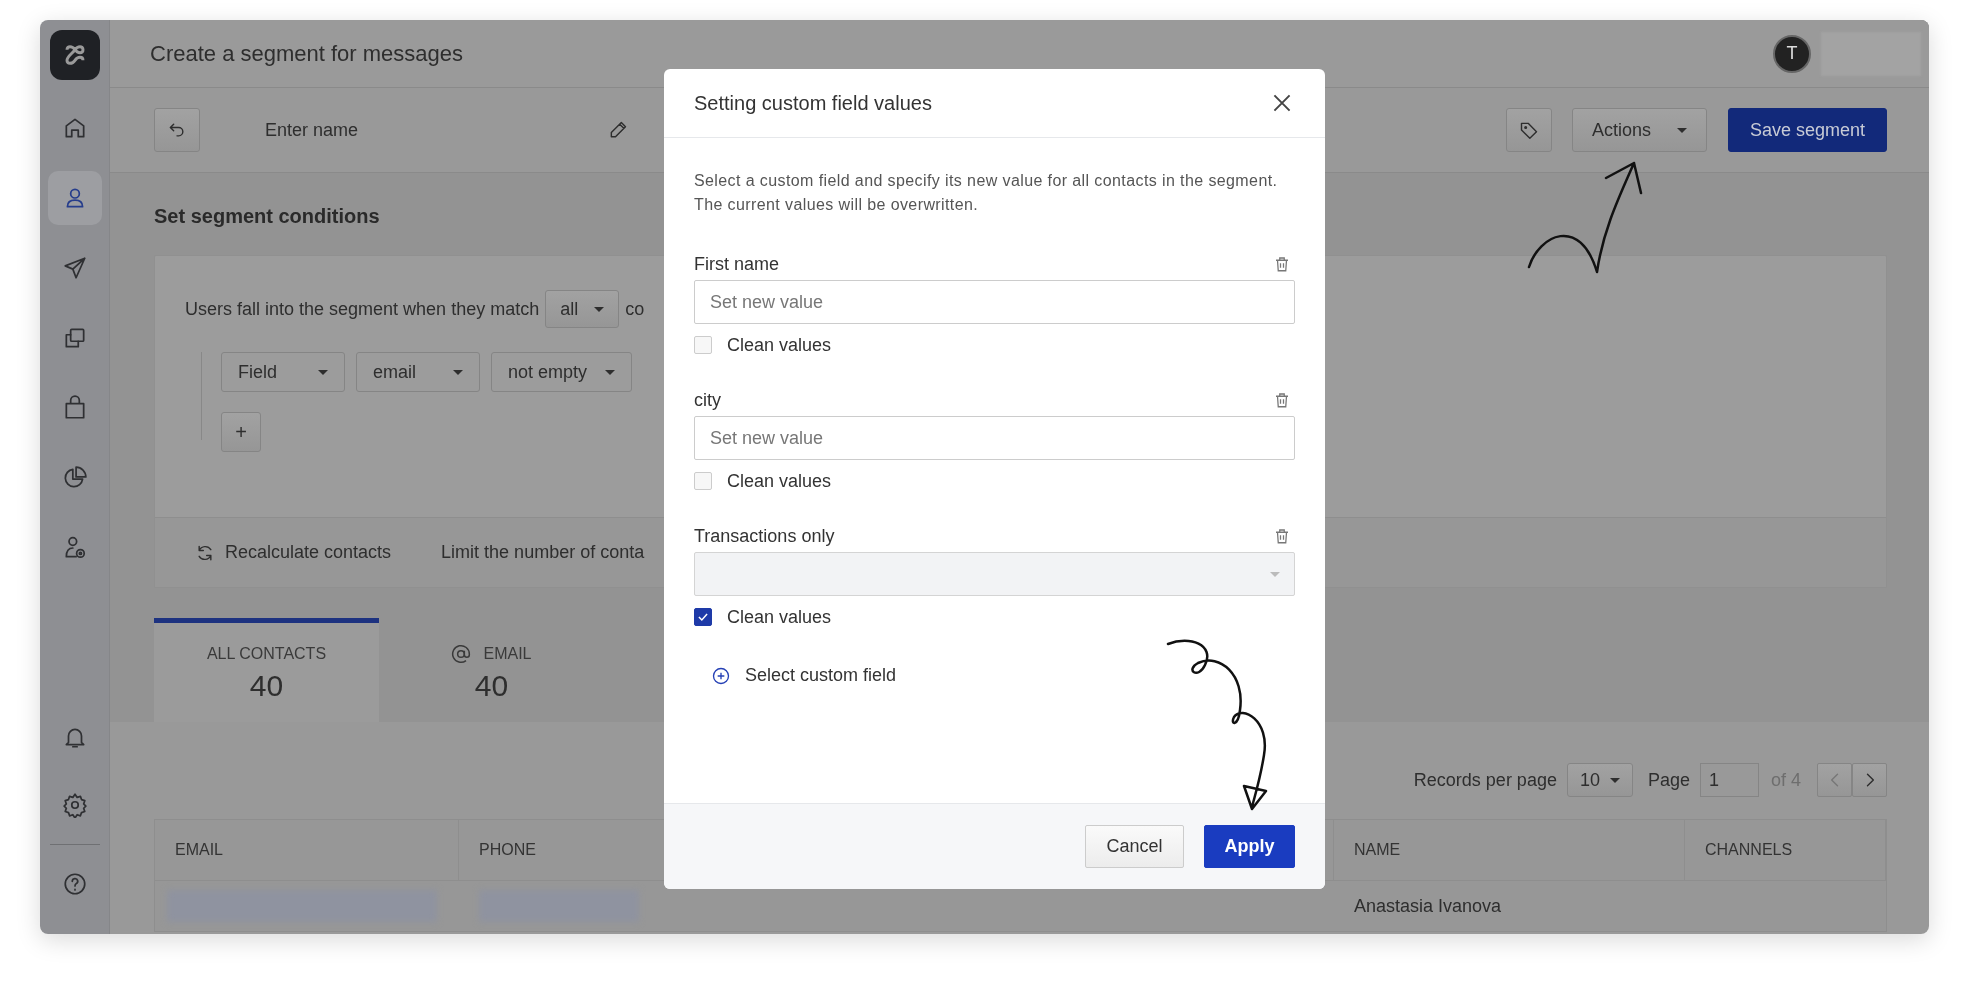 This screenshot has width=1969, height=994. I want to click on recalculate-button: Recalculate contacts, so click(293, 552).